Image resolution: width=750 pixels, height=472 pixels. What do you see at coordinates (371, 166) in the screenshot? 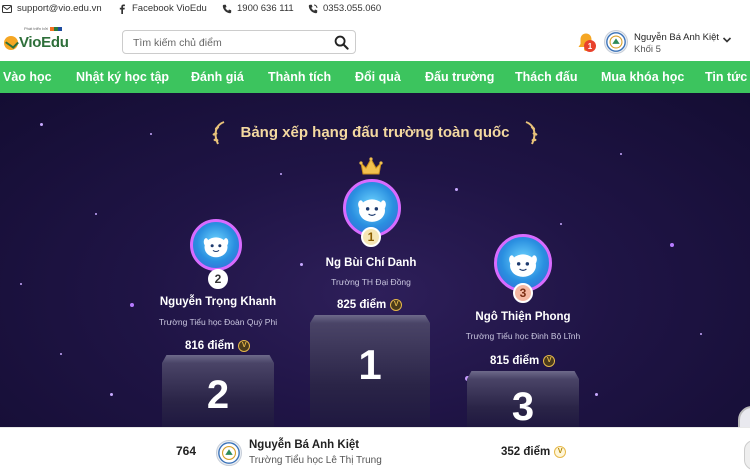
I see `crown-icon` at bounding box center [371, 166].